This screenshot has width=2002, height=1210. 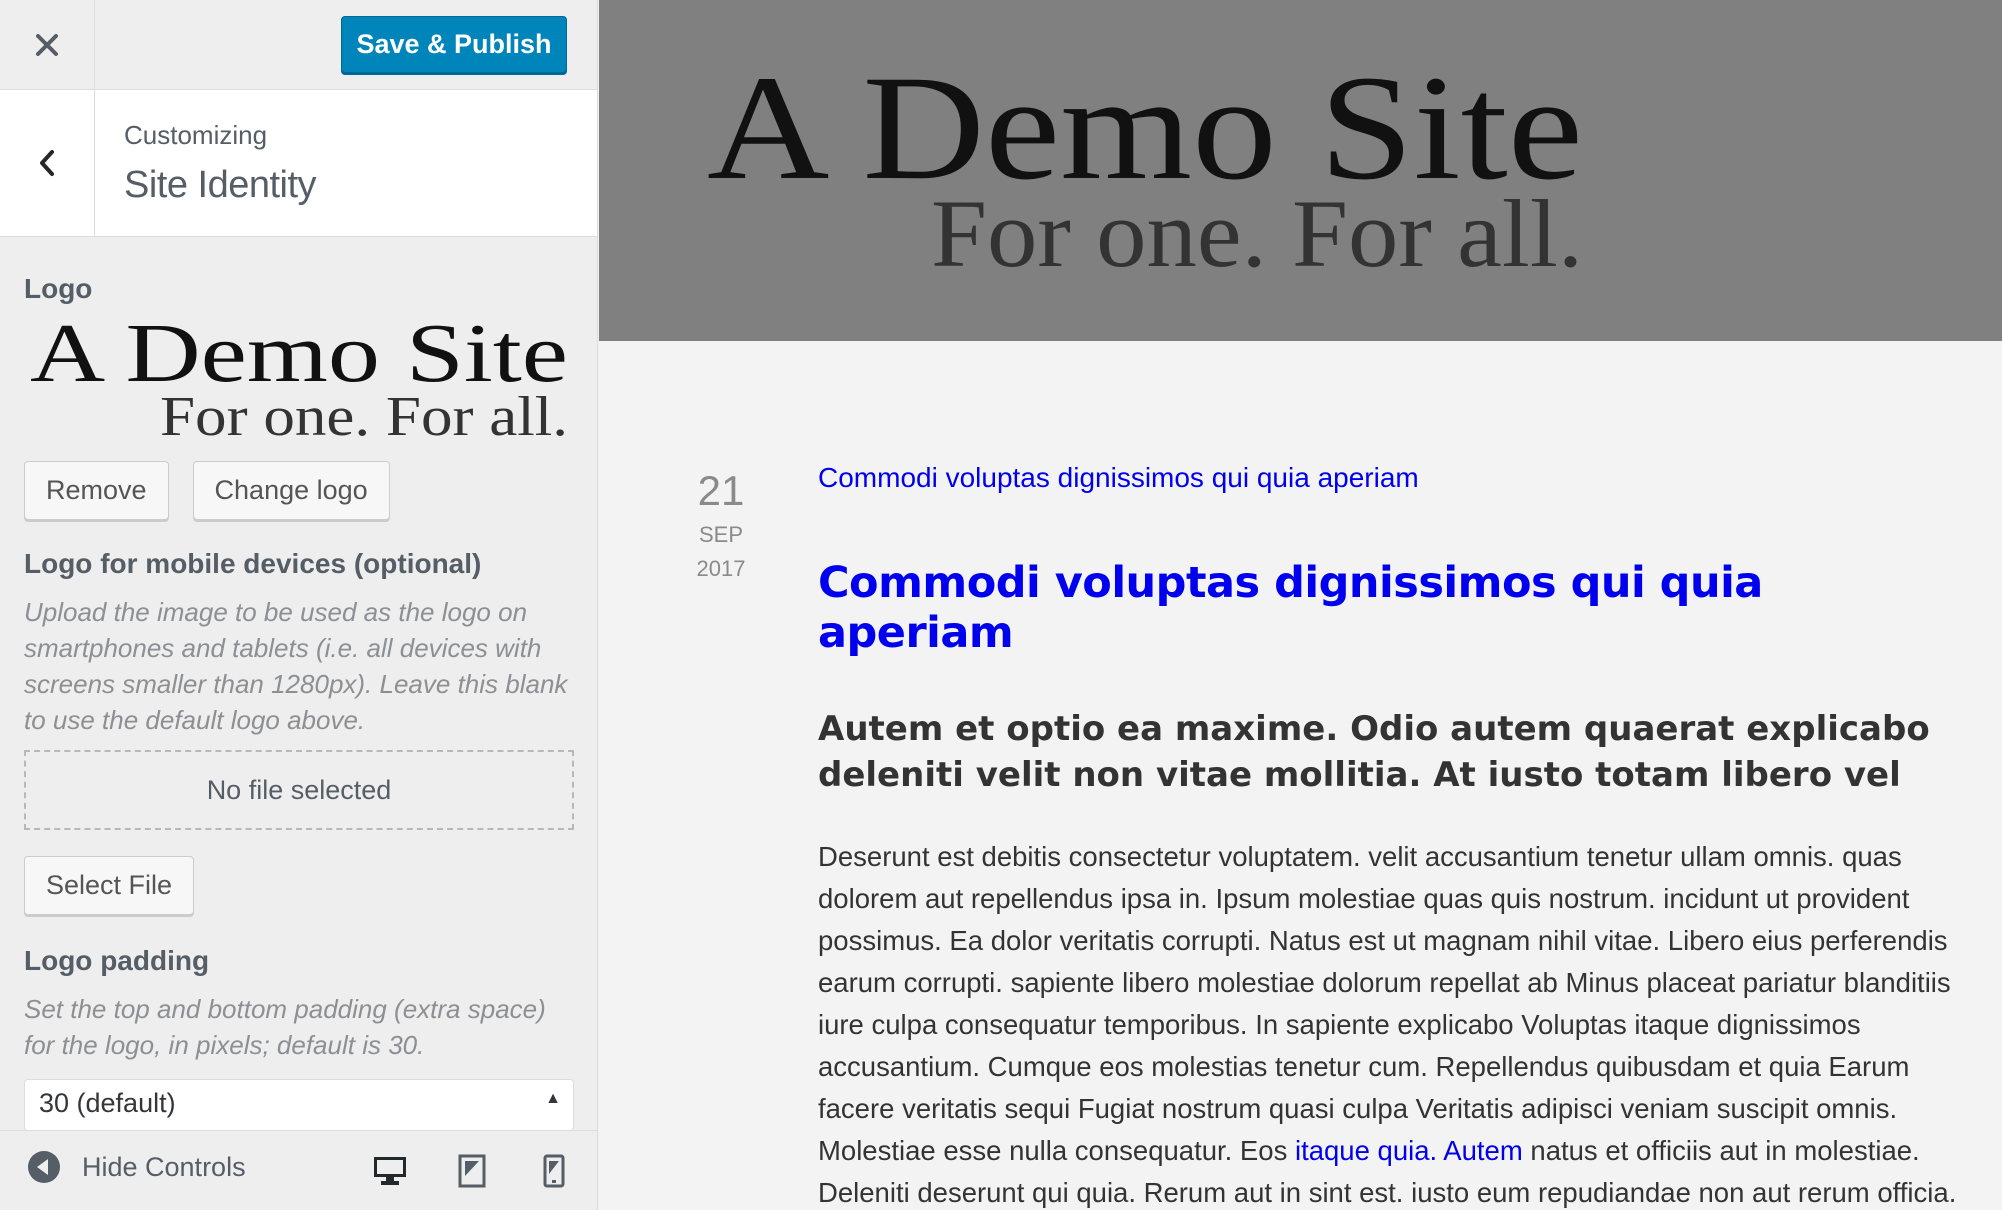 I want to click on post-date-month: SEP, so click(x=721, y=534).